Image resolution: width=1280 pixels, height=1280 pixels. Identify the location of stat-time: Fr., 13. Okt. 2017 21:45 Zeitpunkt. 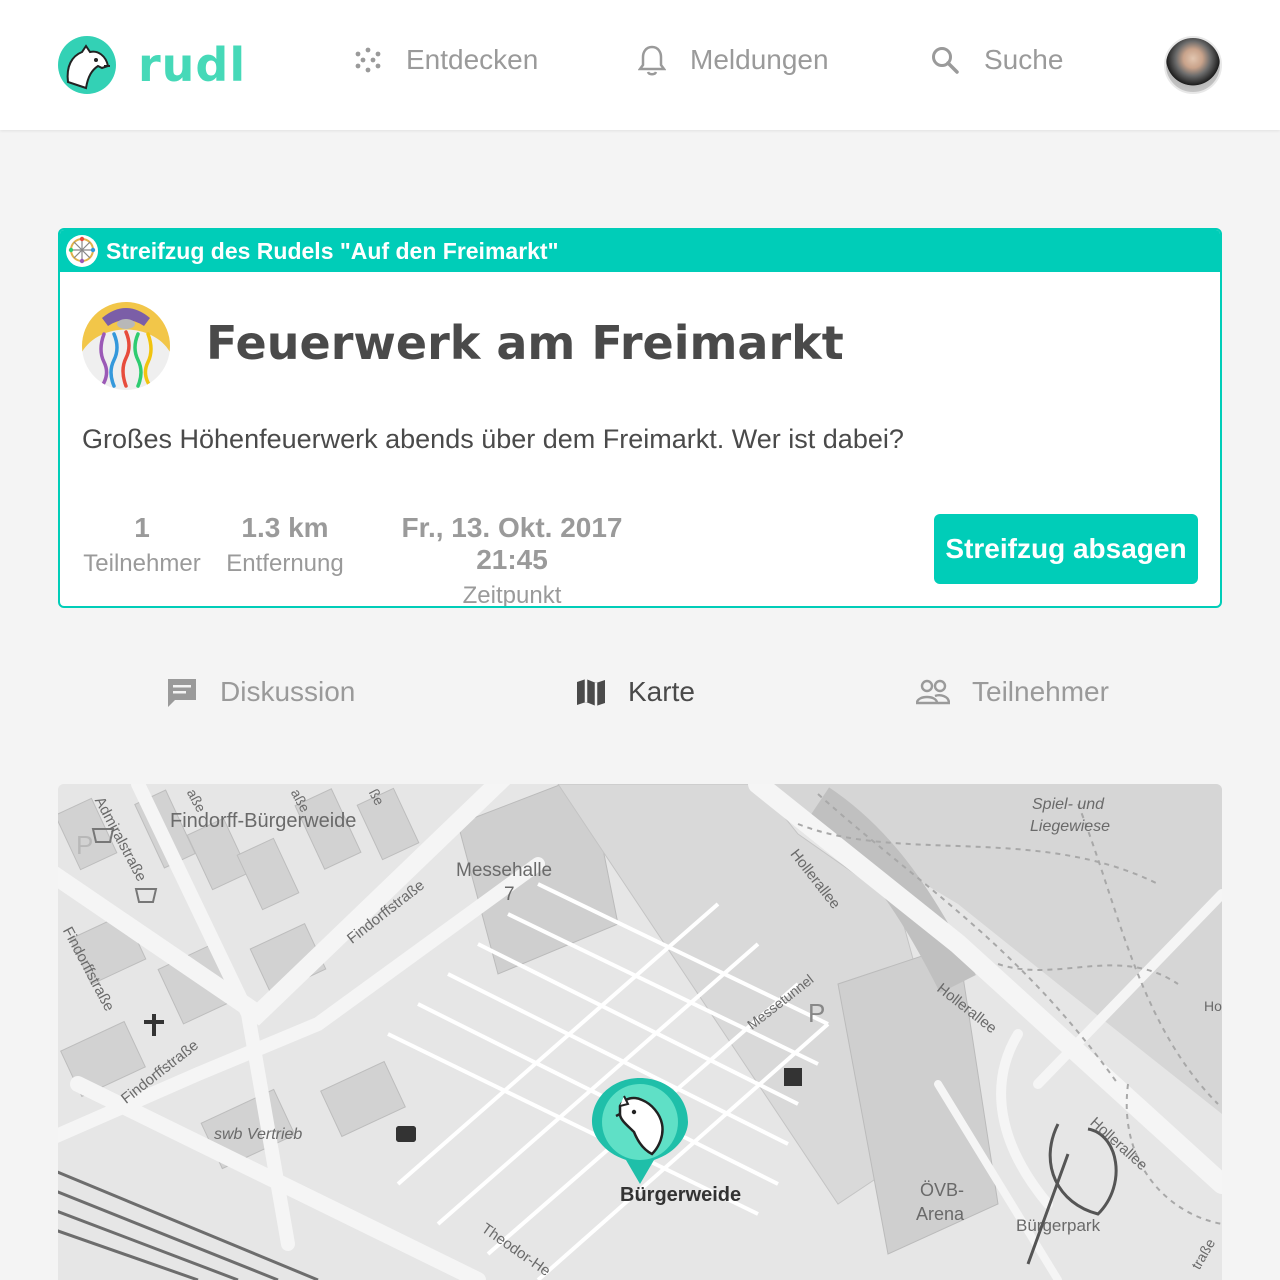
(512, 560).